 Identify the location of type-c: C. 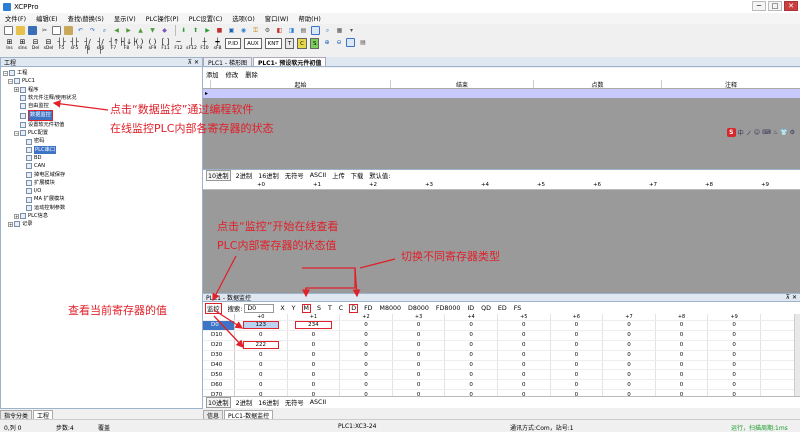
(341, 308).